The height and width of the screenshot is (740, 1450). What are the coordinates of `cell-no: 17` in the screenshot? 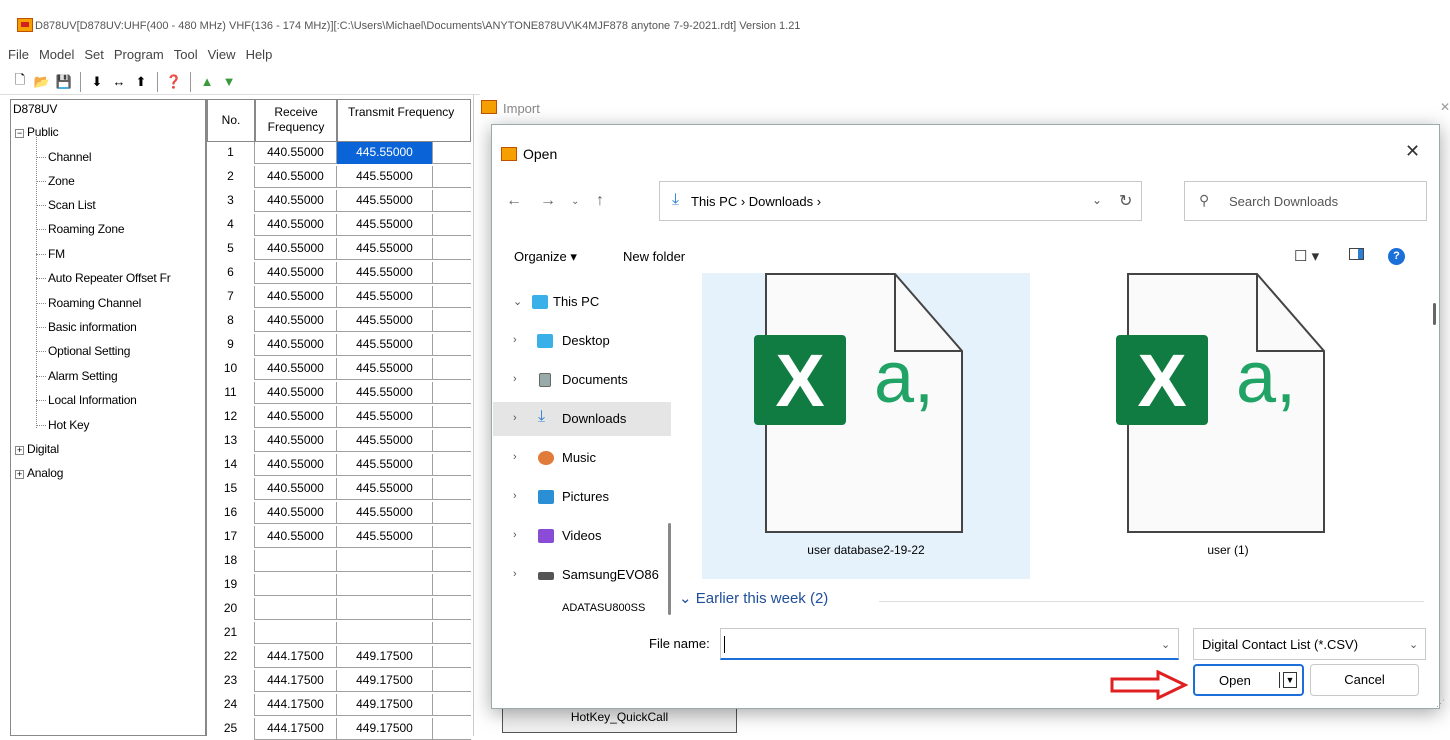 It's located at (231, 537).